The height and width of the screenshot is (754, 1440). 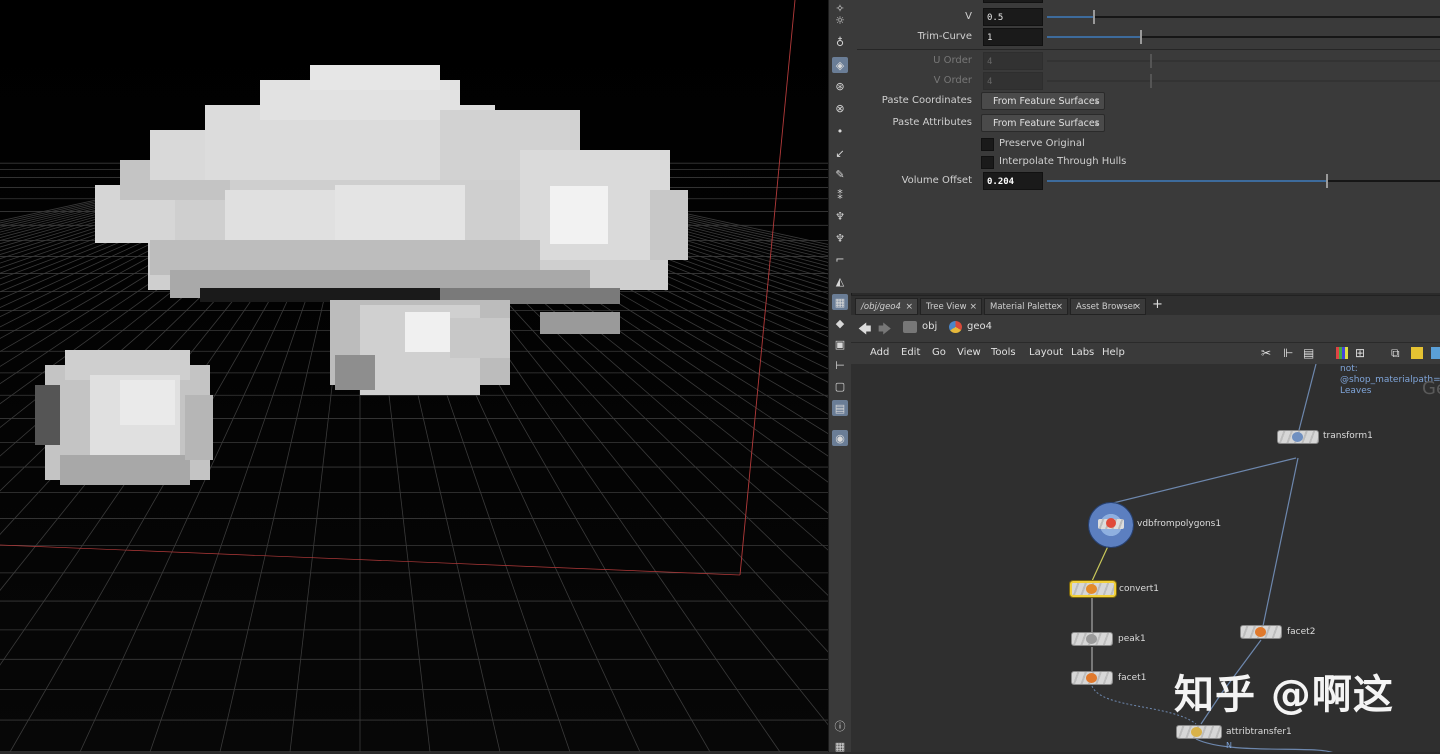 I want to click on interpolate-through-hulls-checkbox, so click(x=987, y=162).